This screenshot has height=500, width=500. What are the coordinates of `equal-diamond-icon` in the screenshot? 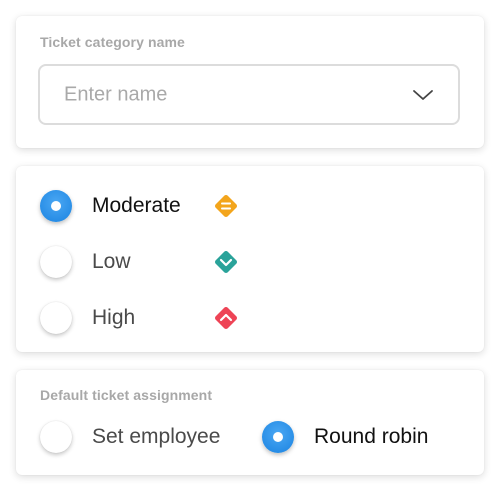 It's located at (226, 206).